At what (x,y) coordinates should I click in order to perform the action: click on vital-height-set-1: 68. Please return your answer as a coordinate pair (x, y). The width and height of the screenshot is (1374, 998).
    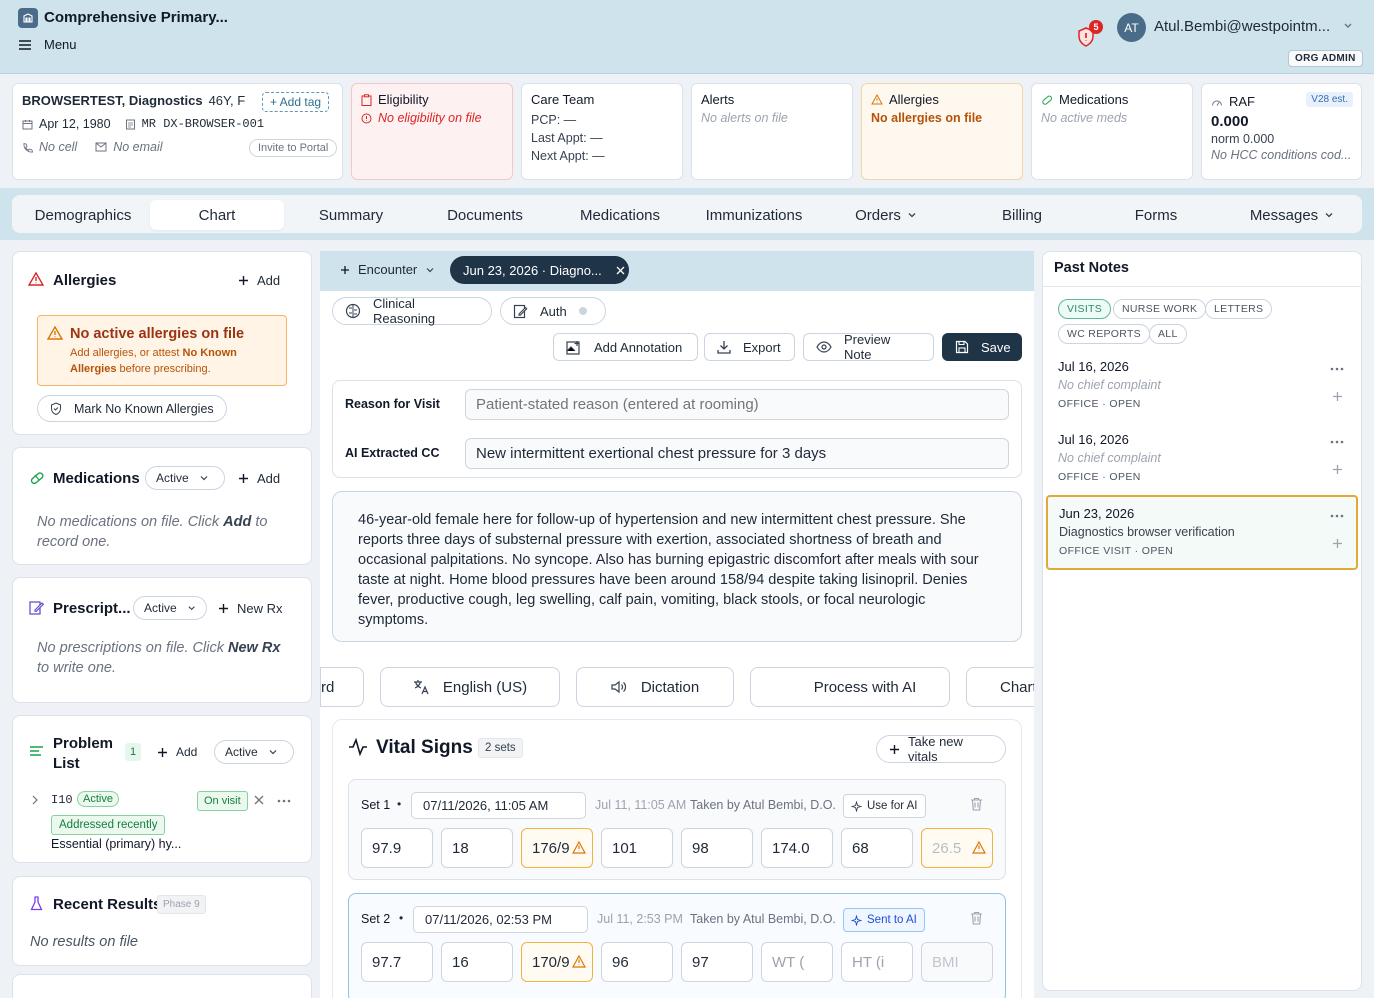
    Looking at the image, I should click on (877, 848).